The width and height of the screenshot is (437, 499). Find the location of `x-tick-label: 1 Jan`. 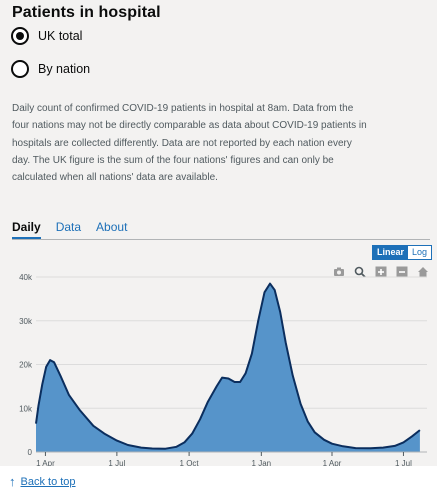

x-tick-label: 1 Jan is located at coordinates (262, 462).